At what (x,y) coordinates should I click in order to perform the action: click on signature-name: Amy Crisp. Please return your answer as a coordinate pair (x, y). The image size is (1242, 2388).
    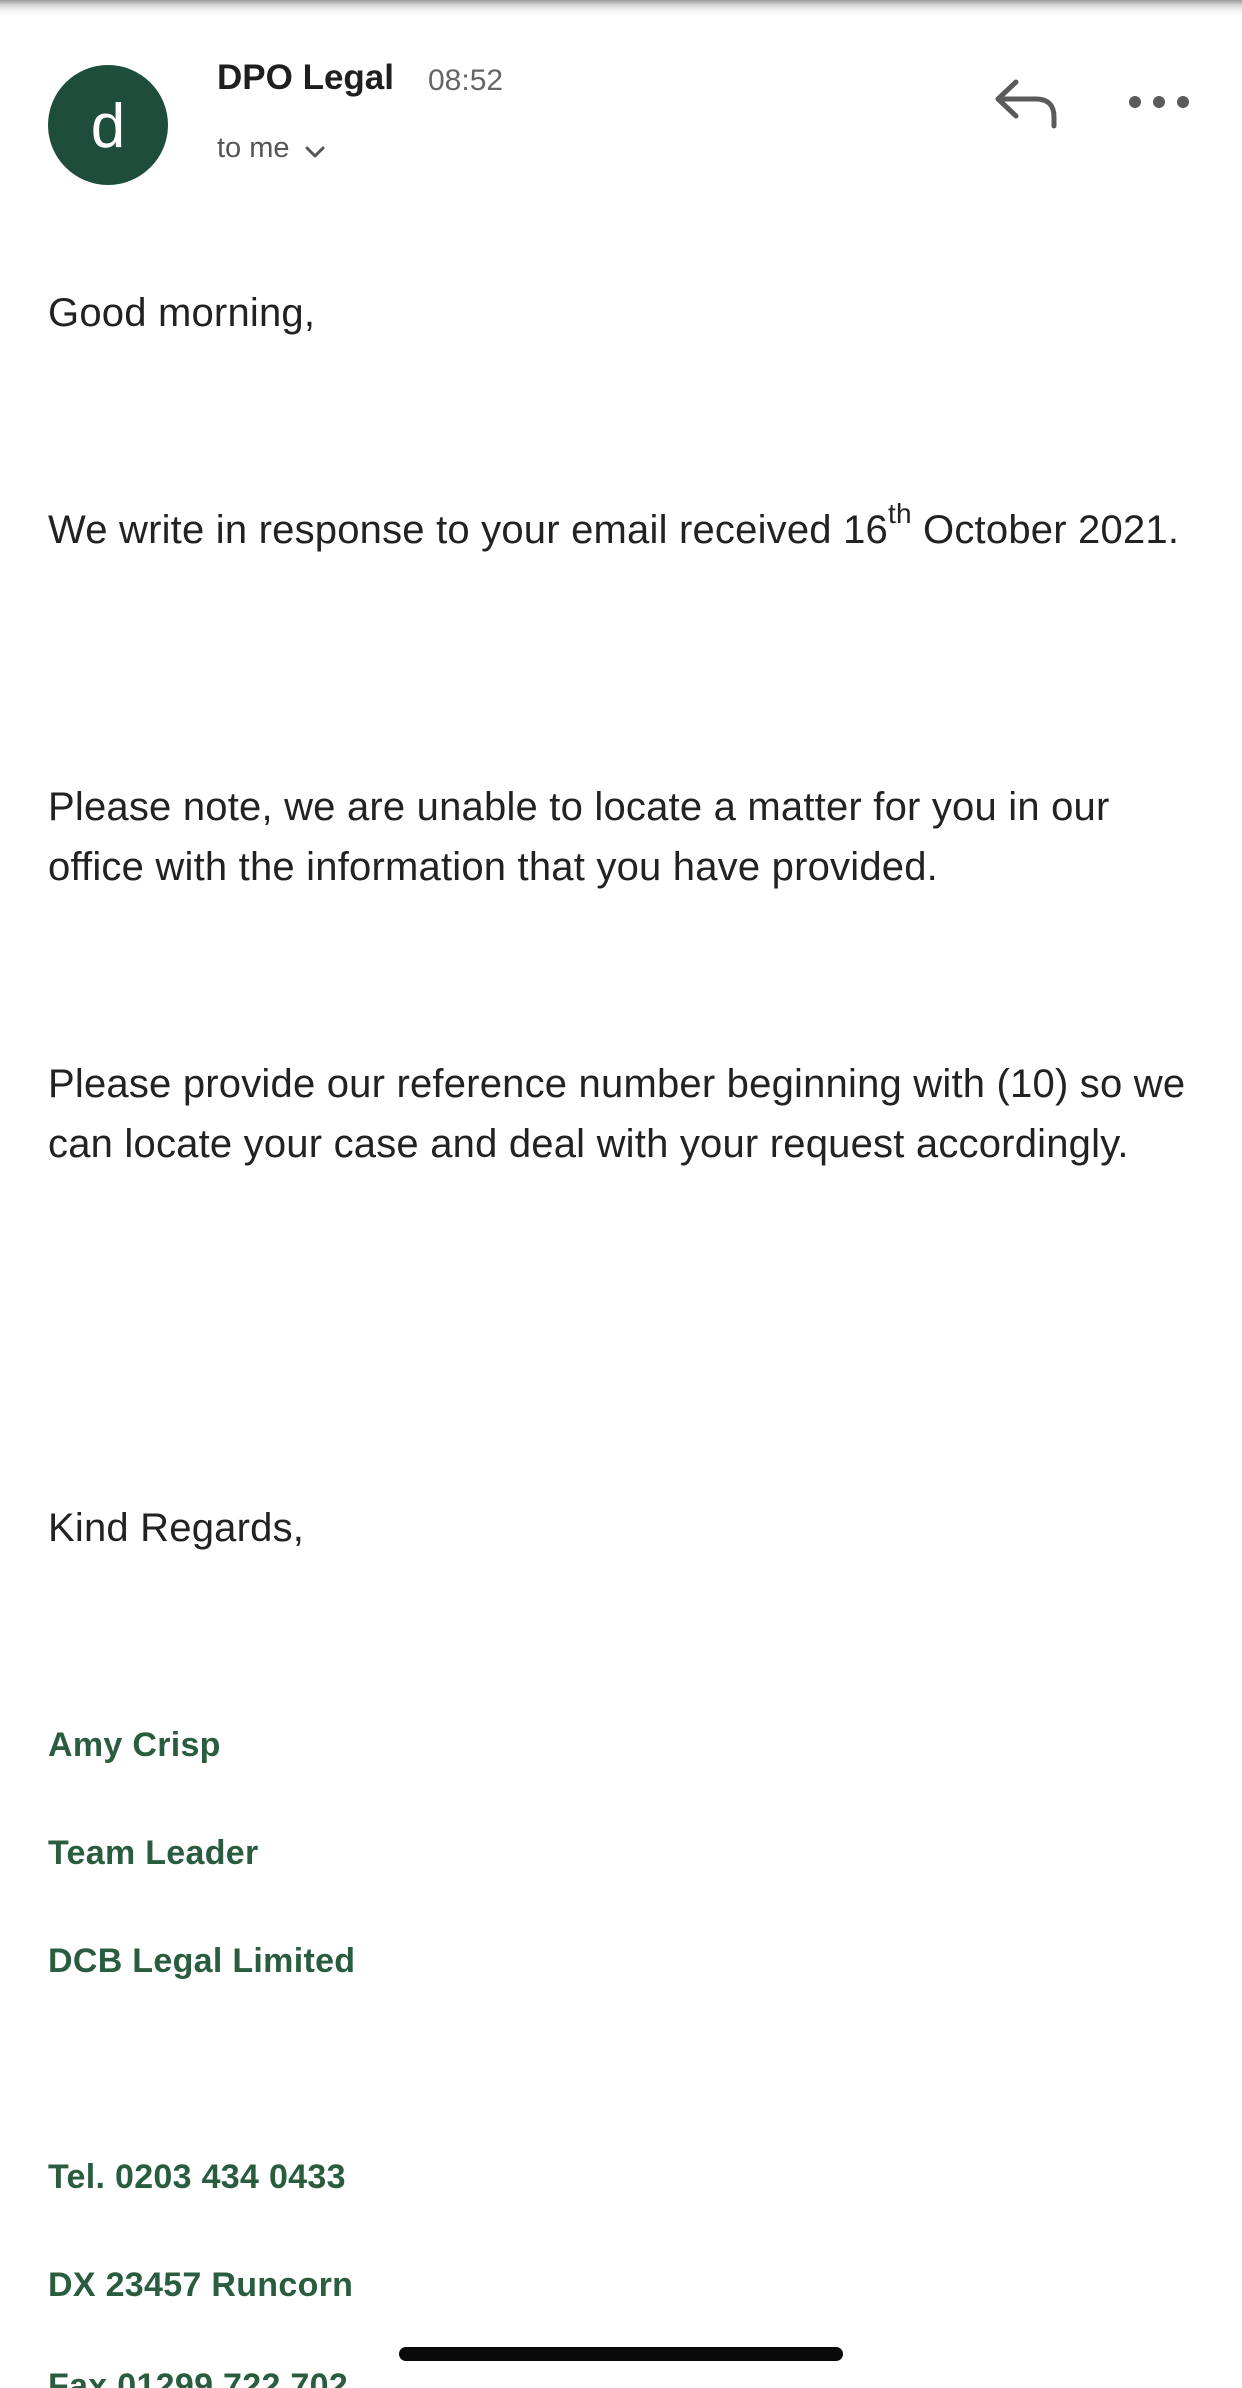
    Looking at the image, I should click on (134, 1745).